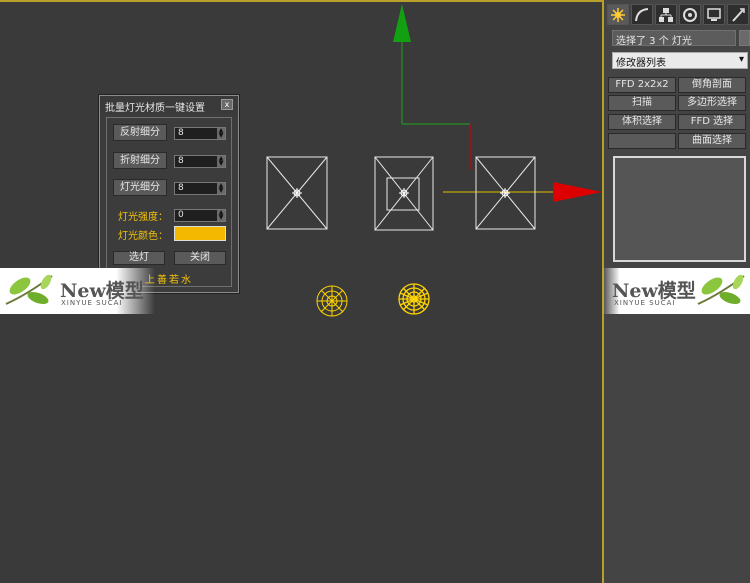 This screenshot has height=583, width=750. I want to click on select-lights-button: 选灯, so click(139, 258).